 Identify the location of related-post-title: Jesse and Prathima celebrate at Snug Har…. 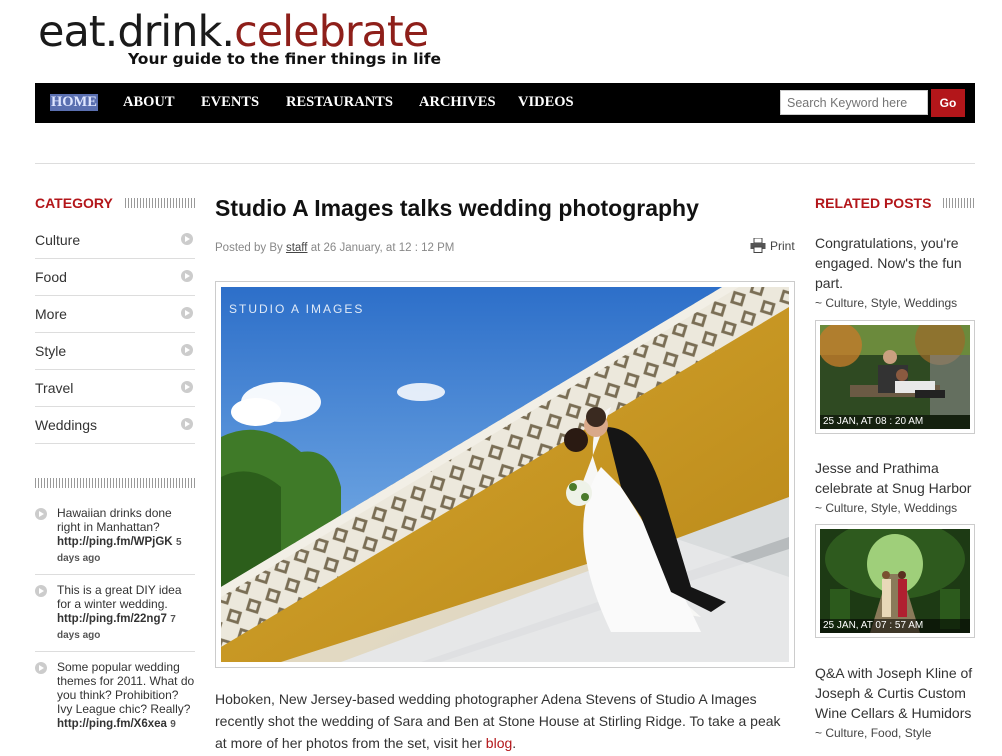
(896, 478).